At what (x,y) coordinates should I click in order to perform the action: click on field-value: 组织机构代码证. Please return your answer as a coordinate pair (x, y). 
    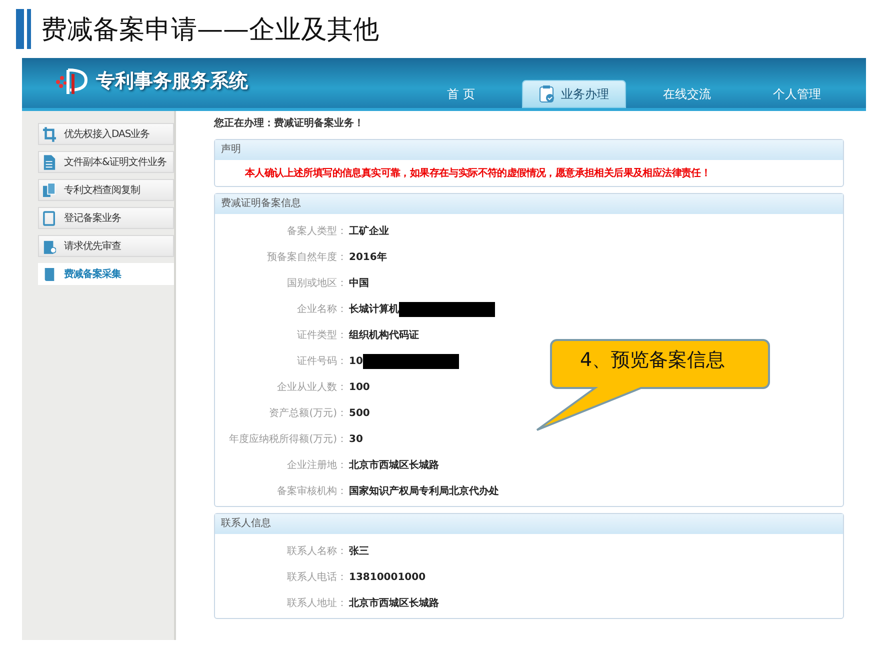
    Looking at the image, I should click on (384, 335).